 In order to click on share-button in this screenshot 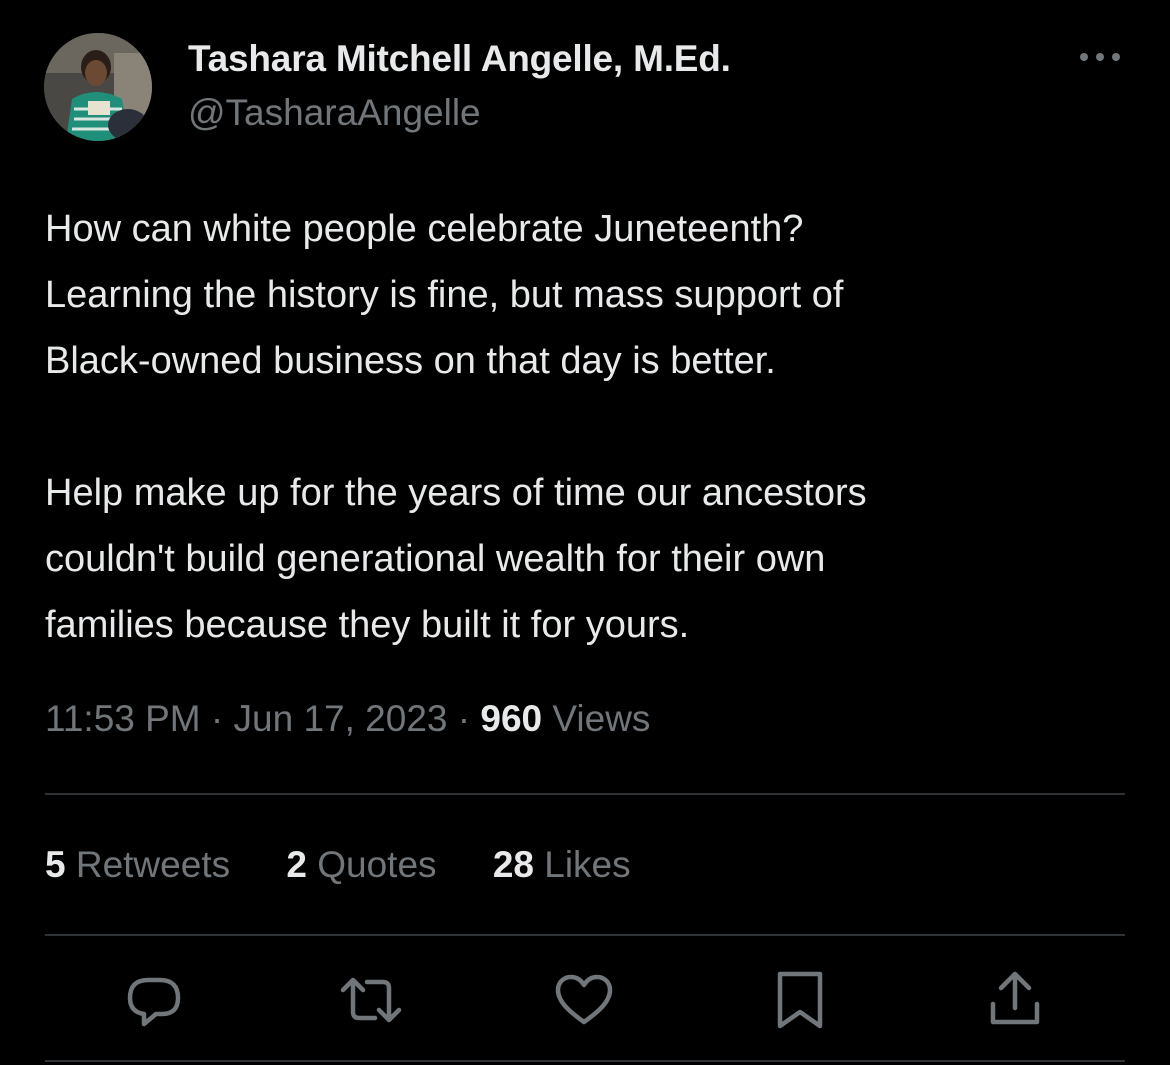, I will do `click(1015, 1000)`.